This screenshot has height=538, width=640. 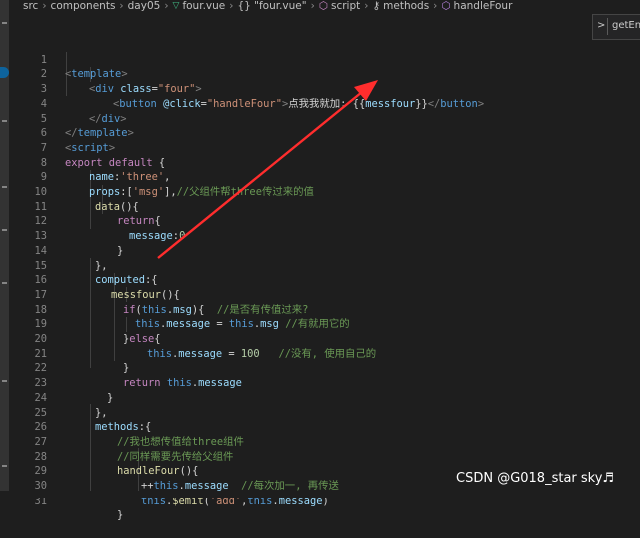 What do you see at coordinates (260, 175) in the screenshot?
I see `arrow-line` at bounding box center [260, 175].